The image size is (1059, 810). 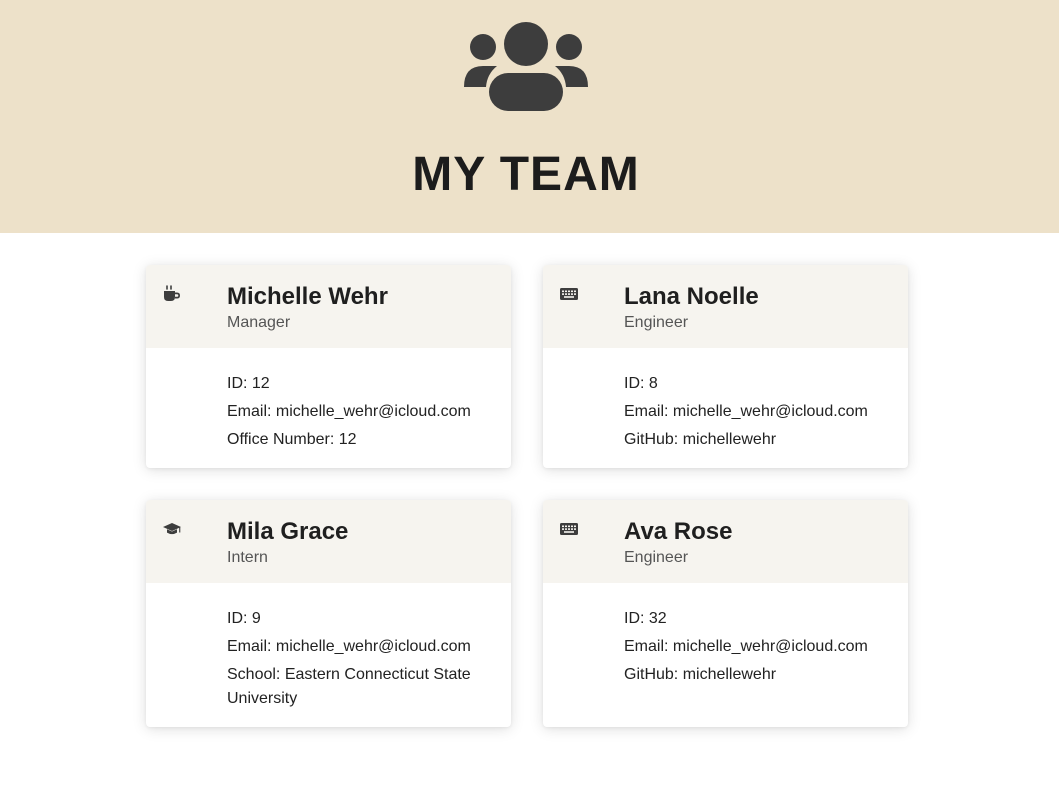 I want to click on employee-id: ID: 12, so click(x=248, y=383).